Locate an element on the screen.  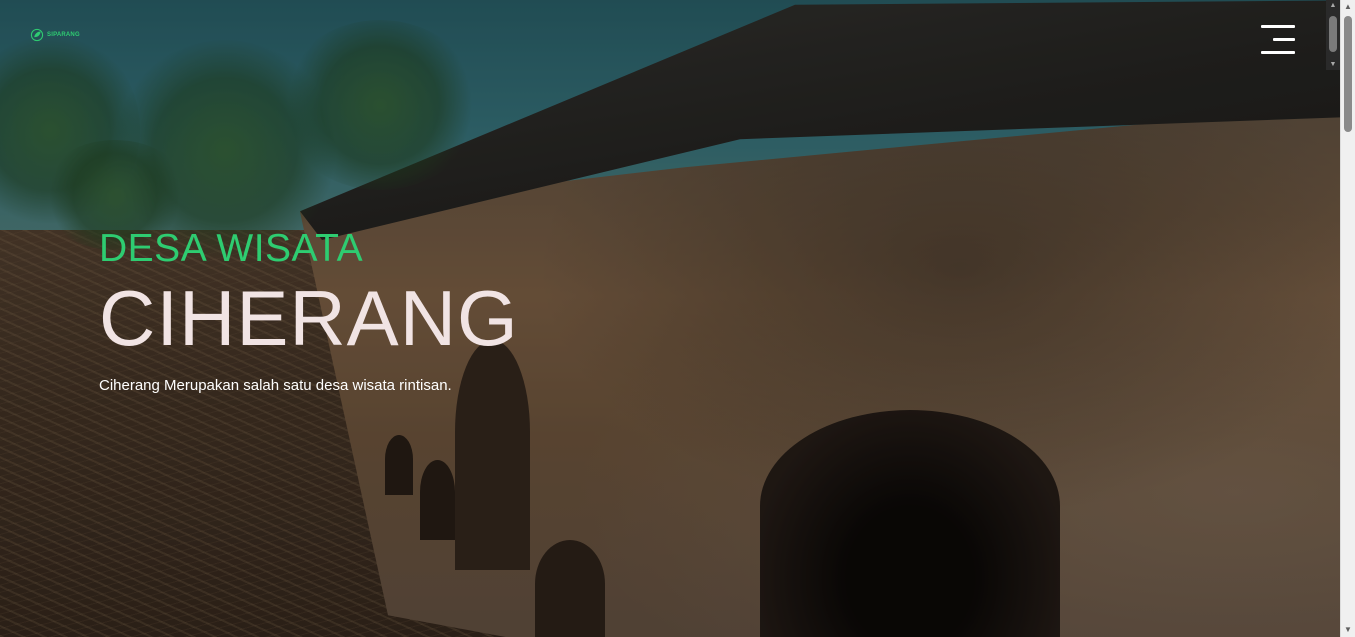
hero-kicker: DESA WISATA is located at coordinates (231, 248).